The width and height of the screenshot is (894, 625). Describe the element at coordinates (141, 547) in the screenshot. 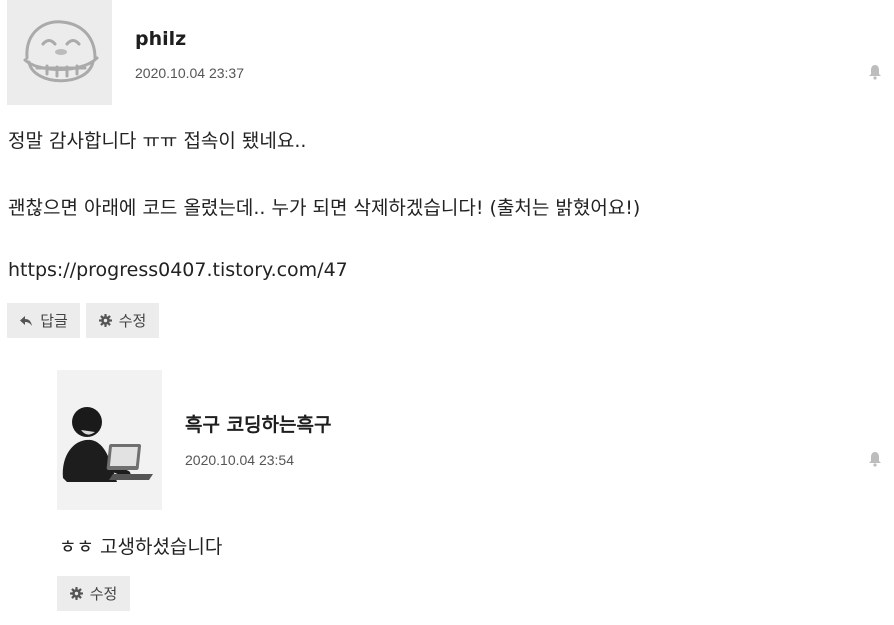

I see `reply-text-line: ㅎㅎ 고생하셨습니다` at that location.